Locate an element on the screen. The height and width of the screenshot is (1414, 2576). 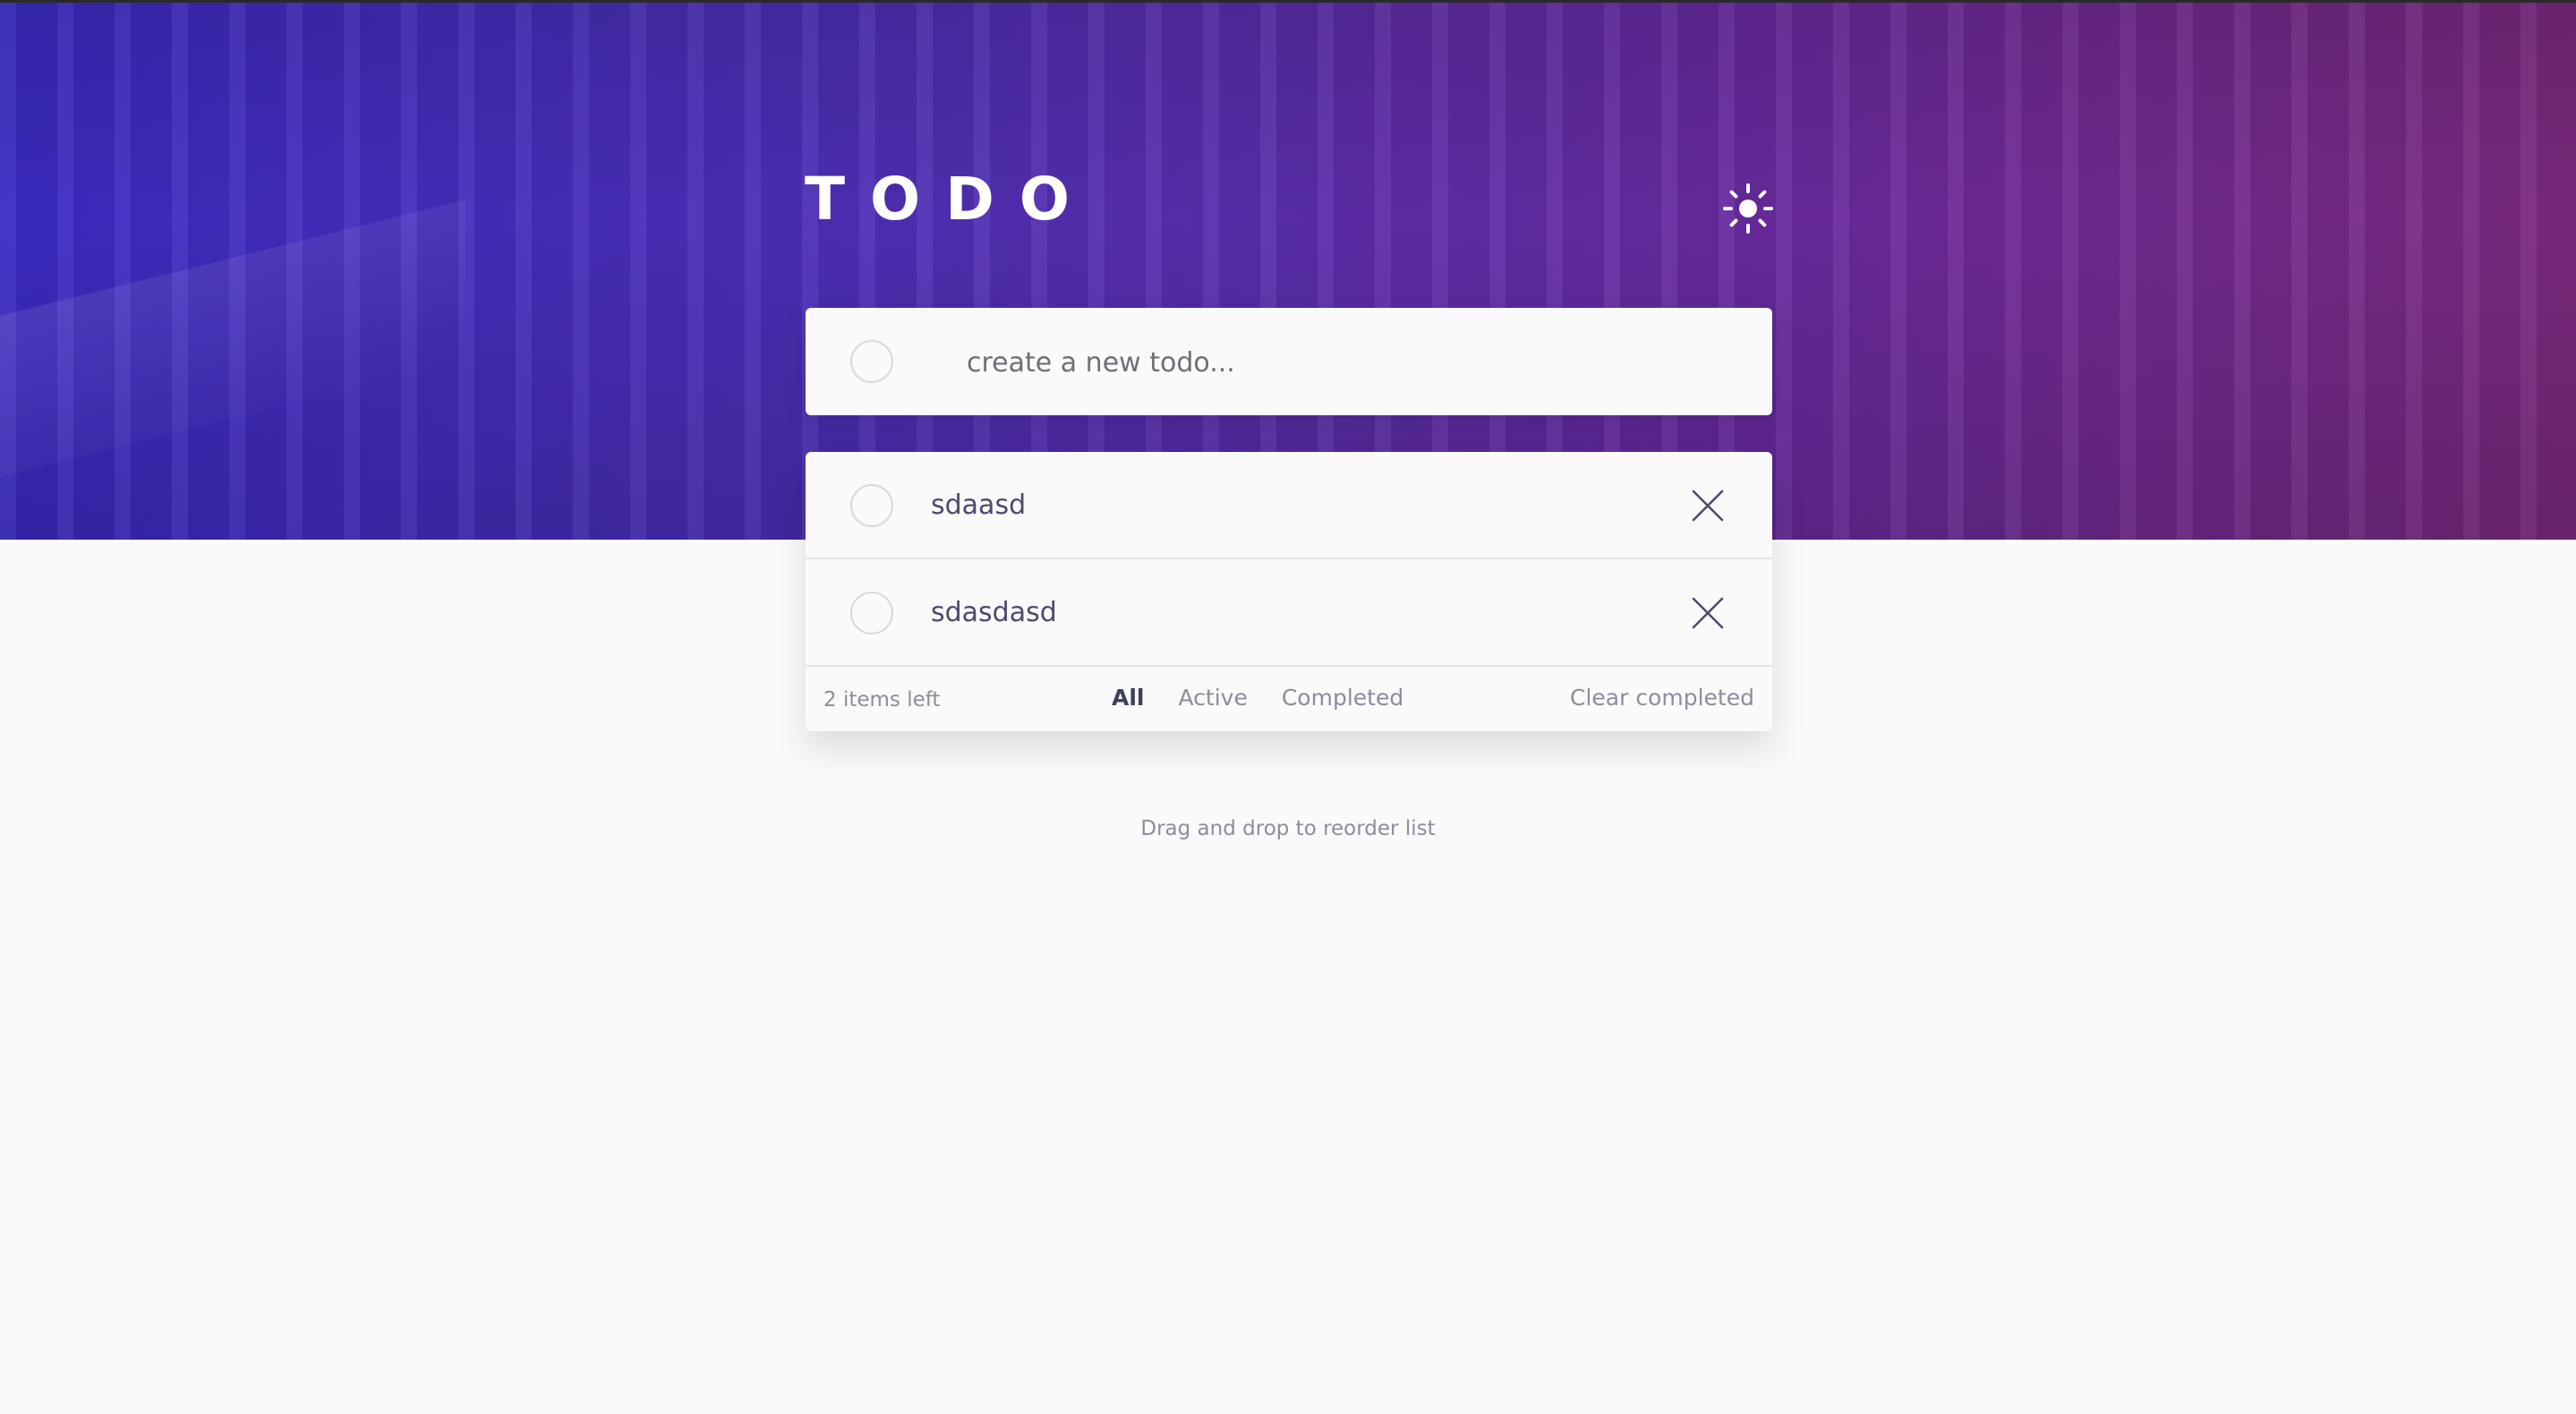
clear-completed-button: Clear completed is located at coordinates (1662, 698).